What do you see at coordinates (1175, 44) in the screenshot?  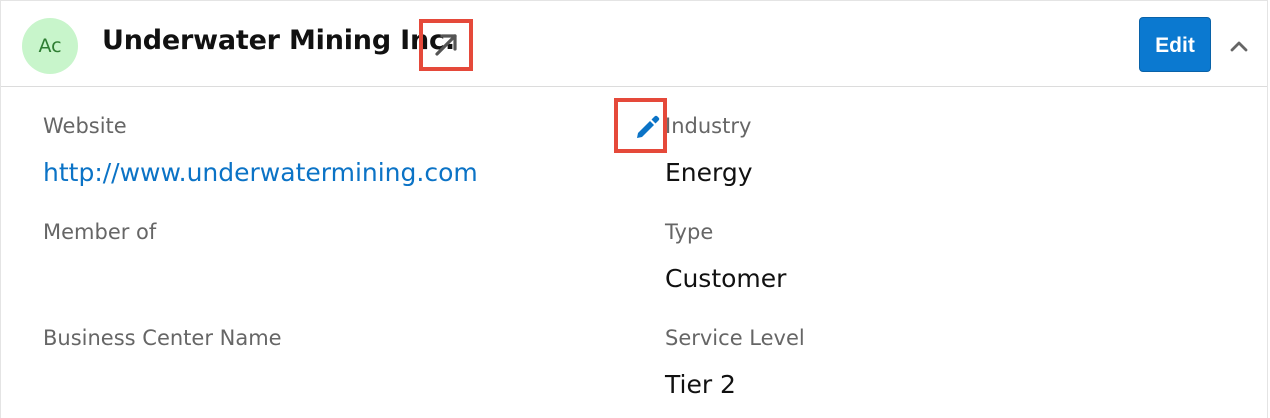 I see `edit-button: Edit` at bounding box center [1175, 44].